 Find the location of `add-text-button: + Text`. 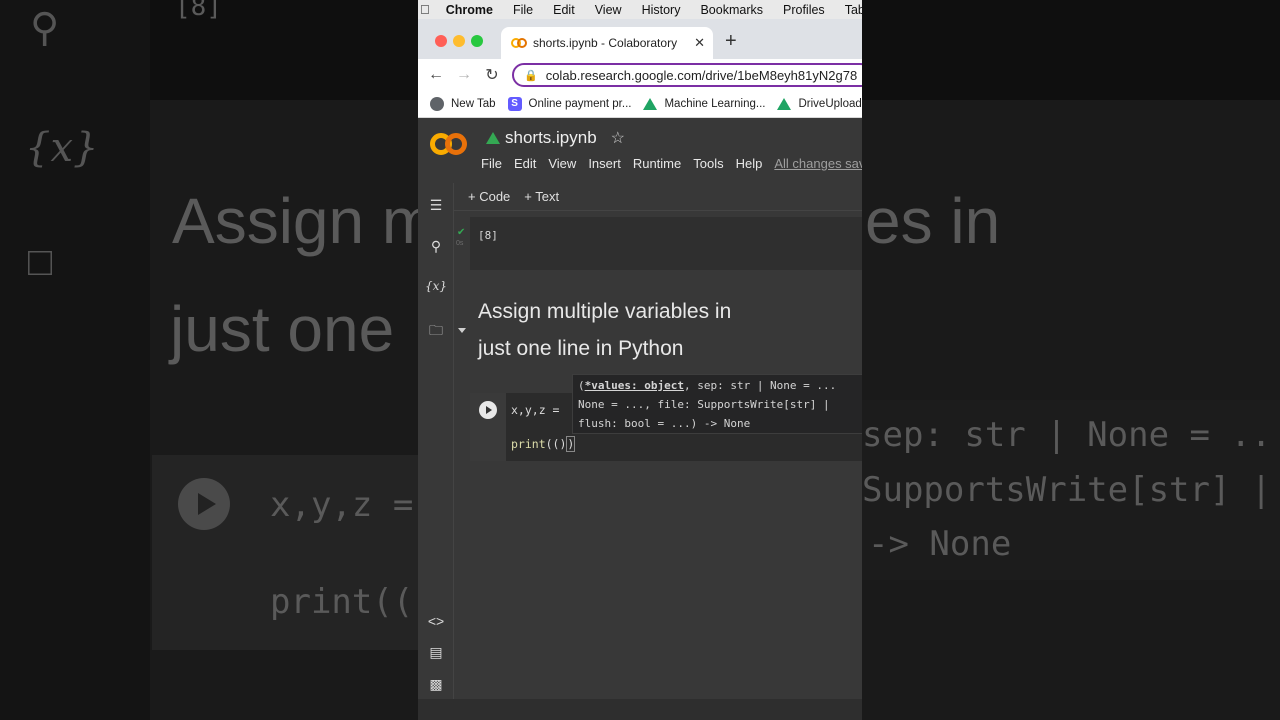

add-text-button: + Text is located at coordinates (541, 196).